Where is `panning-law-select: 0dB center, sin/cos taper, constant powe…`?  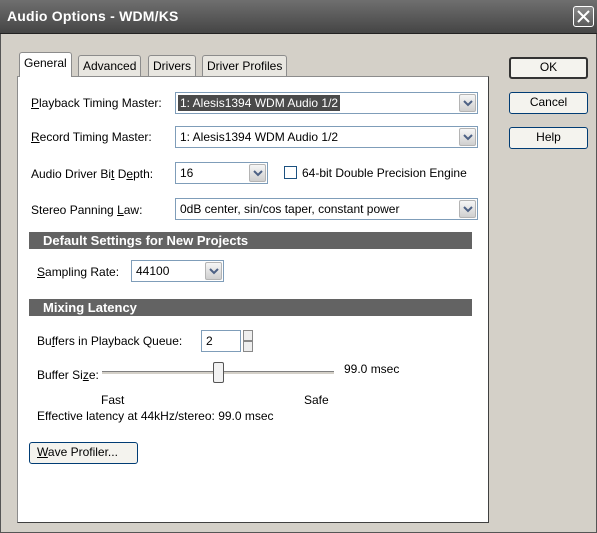
panning-law-select: 0dB center, sin/cos taper, constant powe… is located at coordinates (326, 209).